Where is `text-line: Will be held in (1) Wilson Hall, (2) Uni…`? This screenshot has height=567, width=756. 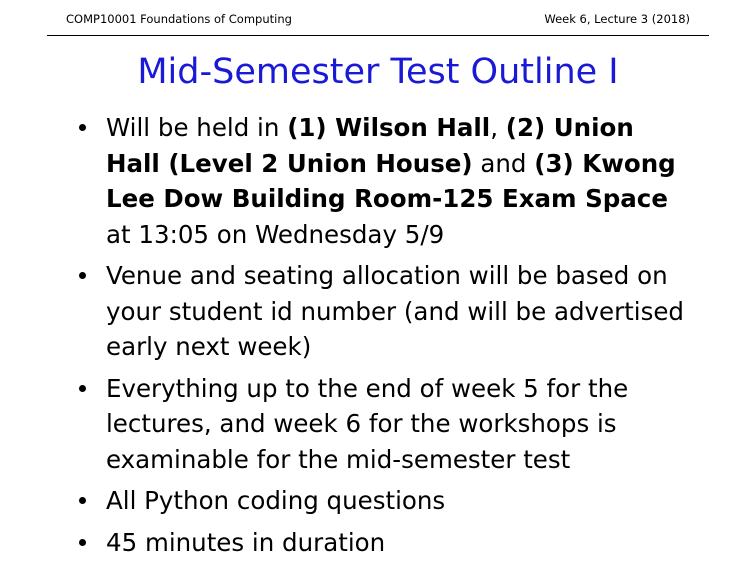 text-line: Will be held in (1) Wilson Hall, (2) Uni… is located at coordinates (406, 128).